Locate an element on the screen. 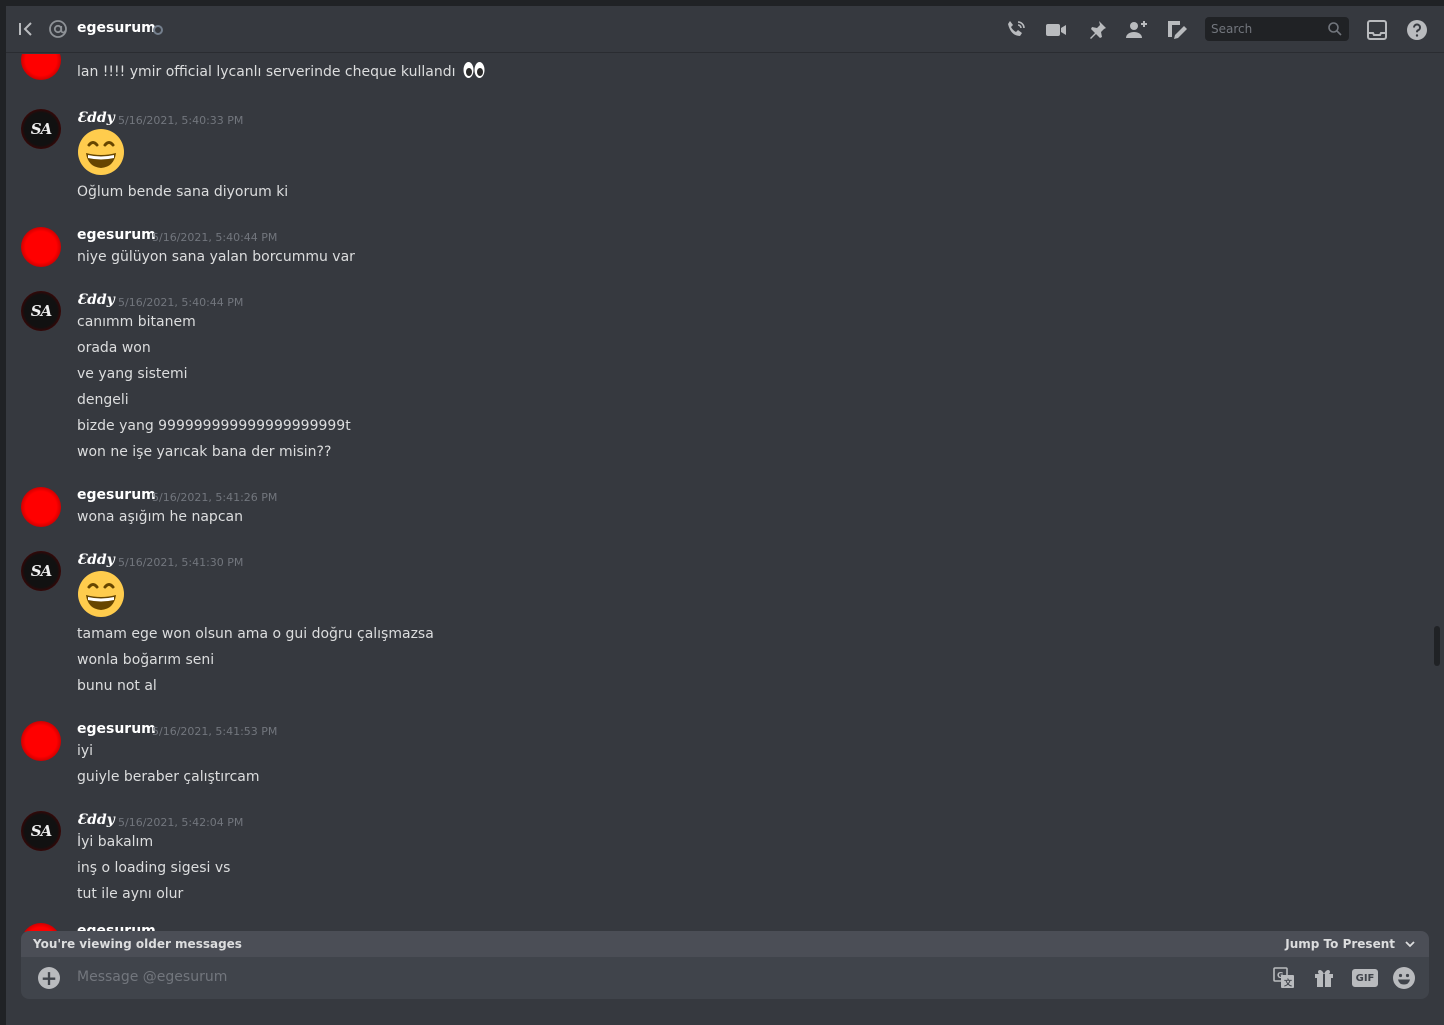  older-messages-text: You're viewing older messages is located at coordinates (137, 944).